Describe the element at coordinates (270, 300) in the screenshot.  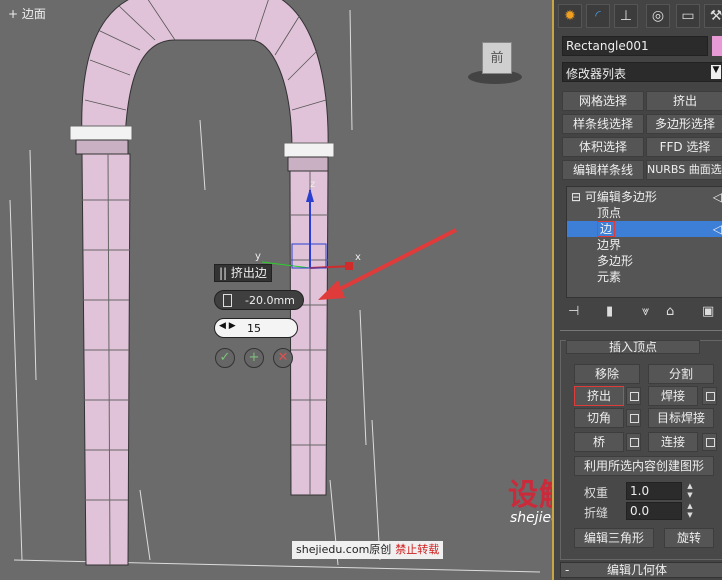
I see `extrude-height-value: -20.0mm` at that location.